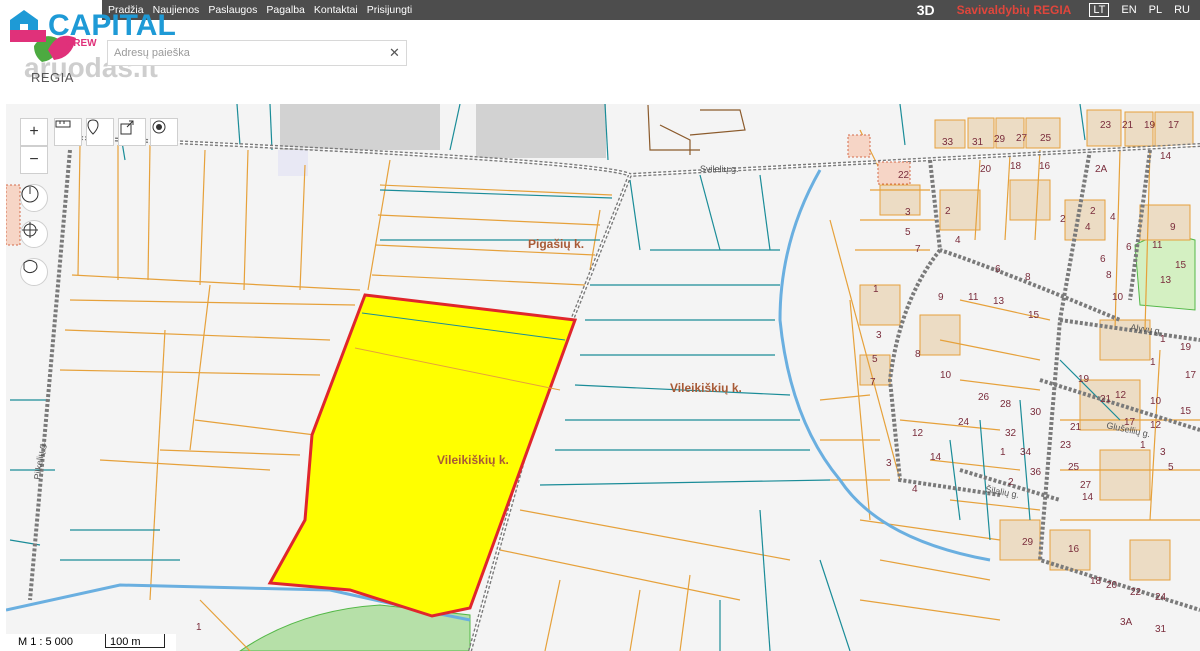 This screenshot has width=1200, height=651. I want to click on menu-item-paslaugos: Paslaugos, so click(232, 10).